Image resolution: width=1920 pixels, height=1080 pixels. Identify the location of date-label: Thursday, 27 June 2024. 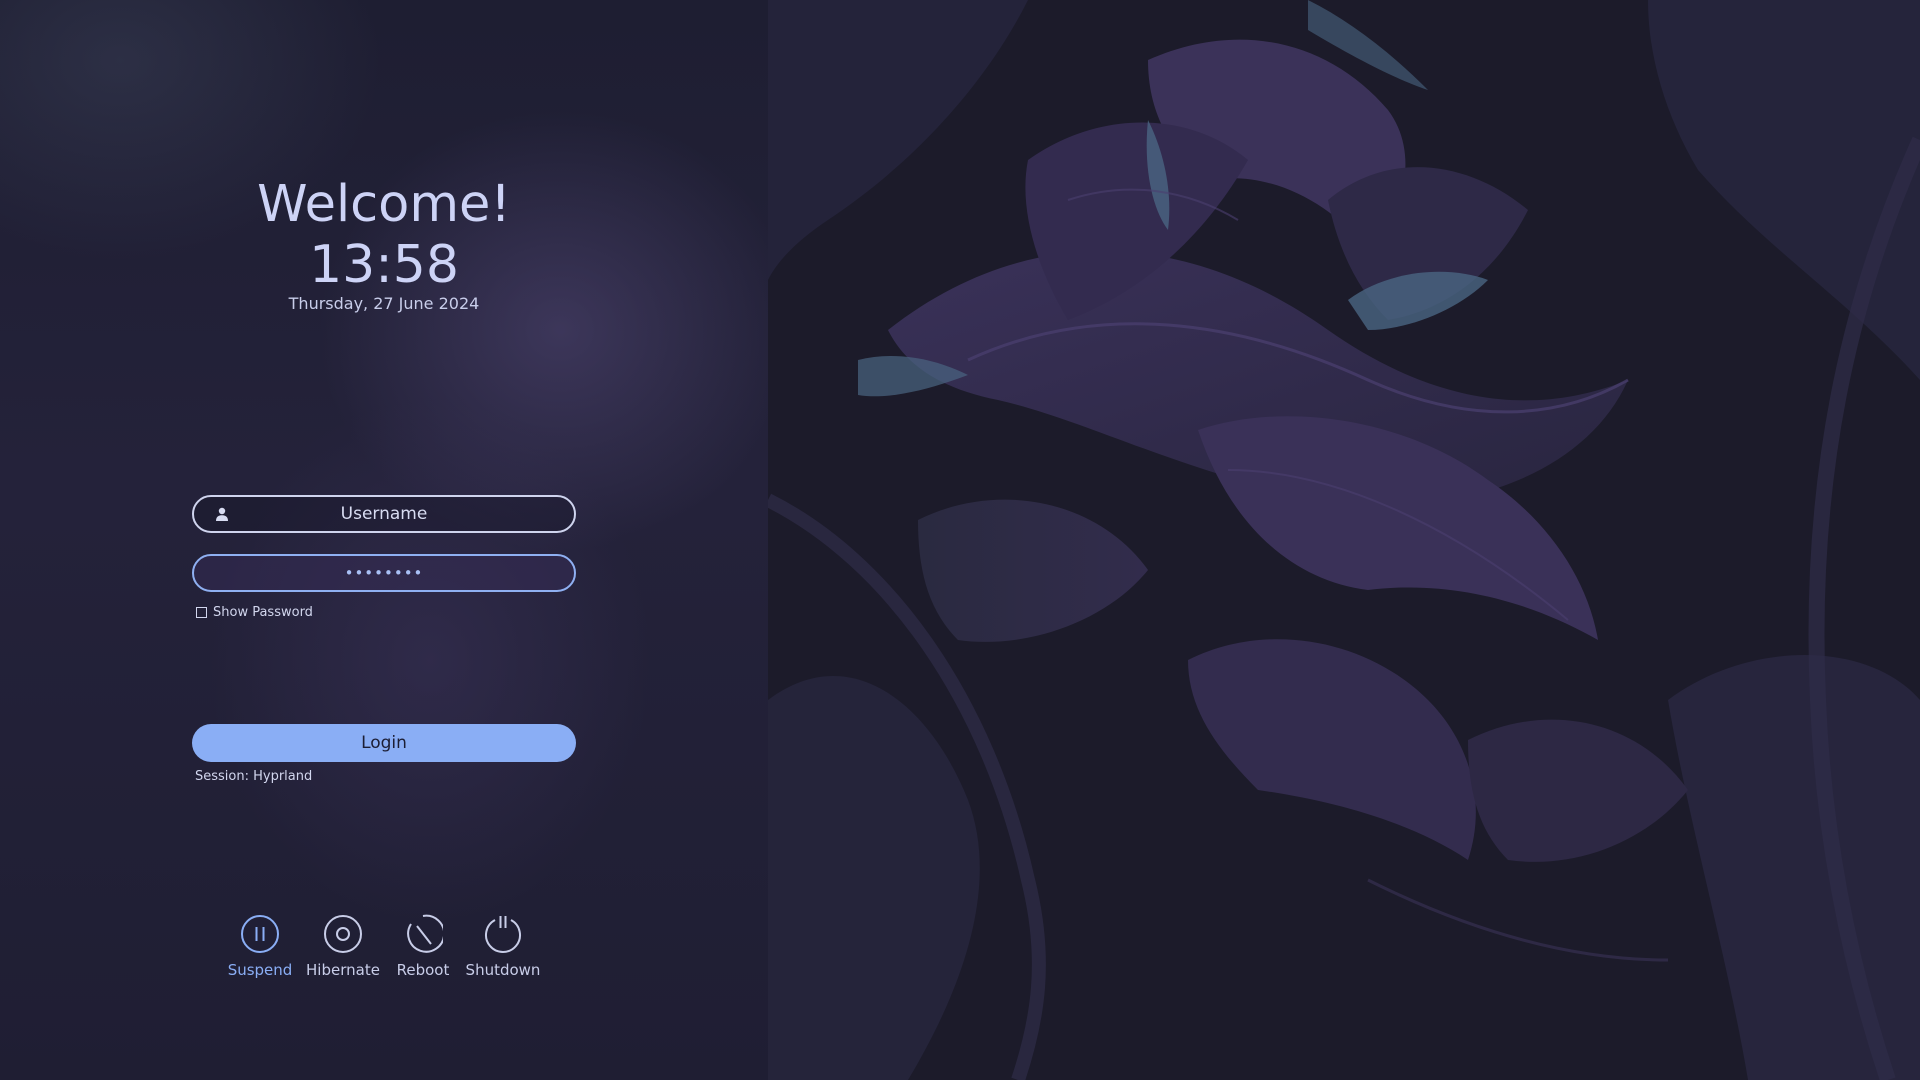
(384, 303).